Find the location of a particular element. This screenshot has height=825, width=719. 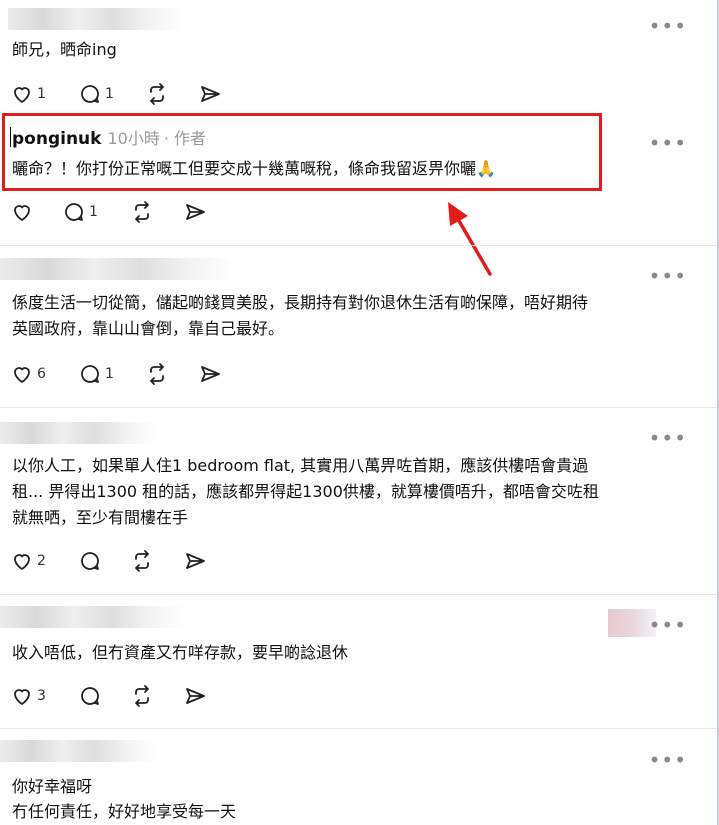

like-button: 1 is located at coordinates (28, 94).